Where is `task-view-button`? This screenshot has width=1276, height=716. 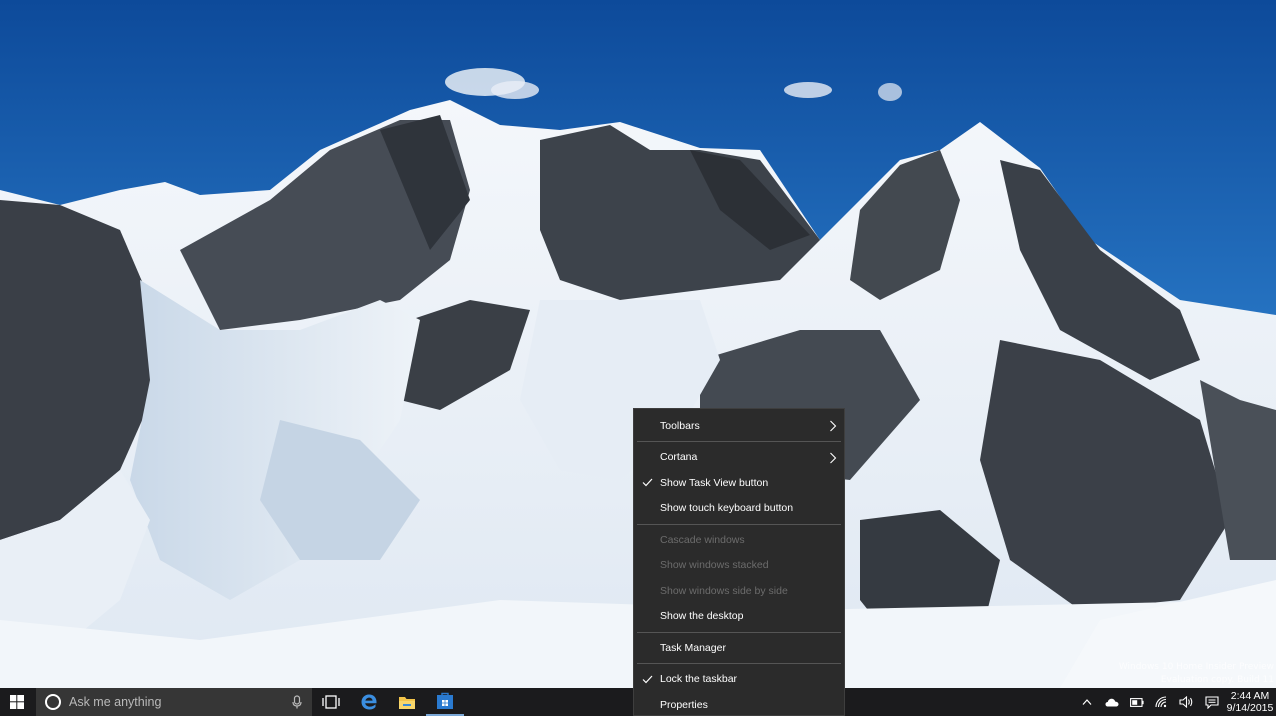
task-view-button is located at coordinates (331, 702).